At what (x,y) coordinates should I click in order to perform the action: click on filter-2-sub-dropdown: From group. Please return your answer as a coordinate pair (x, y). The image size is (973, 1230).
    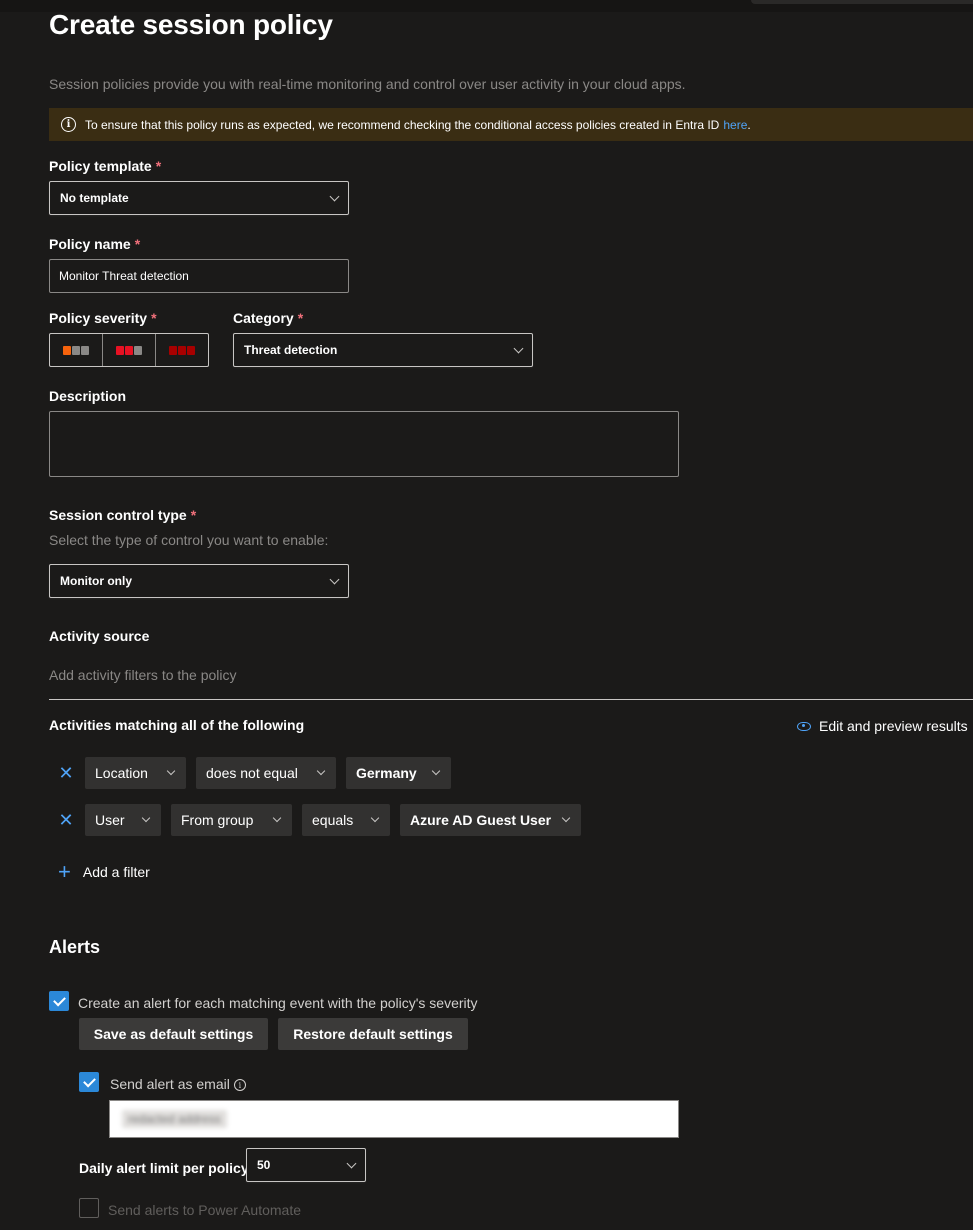
    Looking at the image, I should click on (231, 820).